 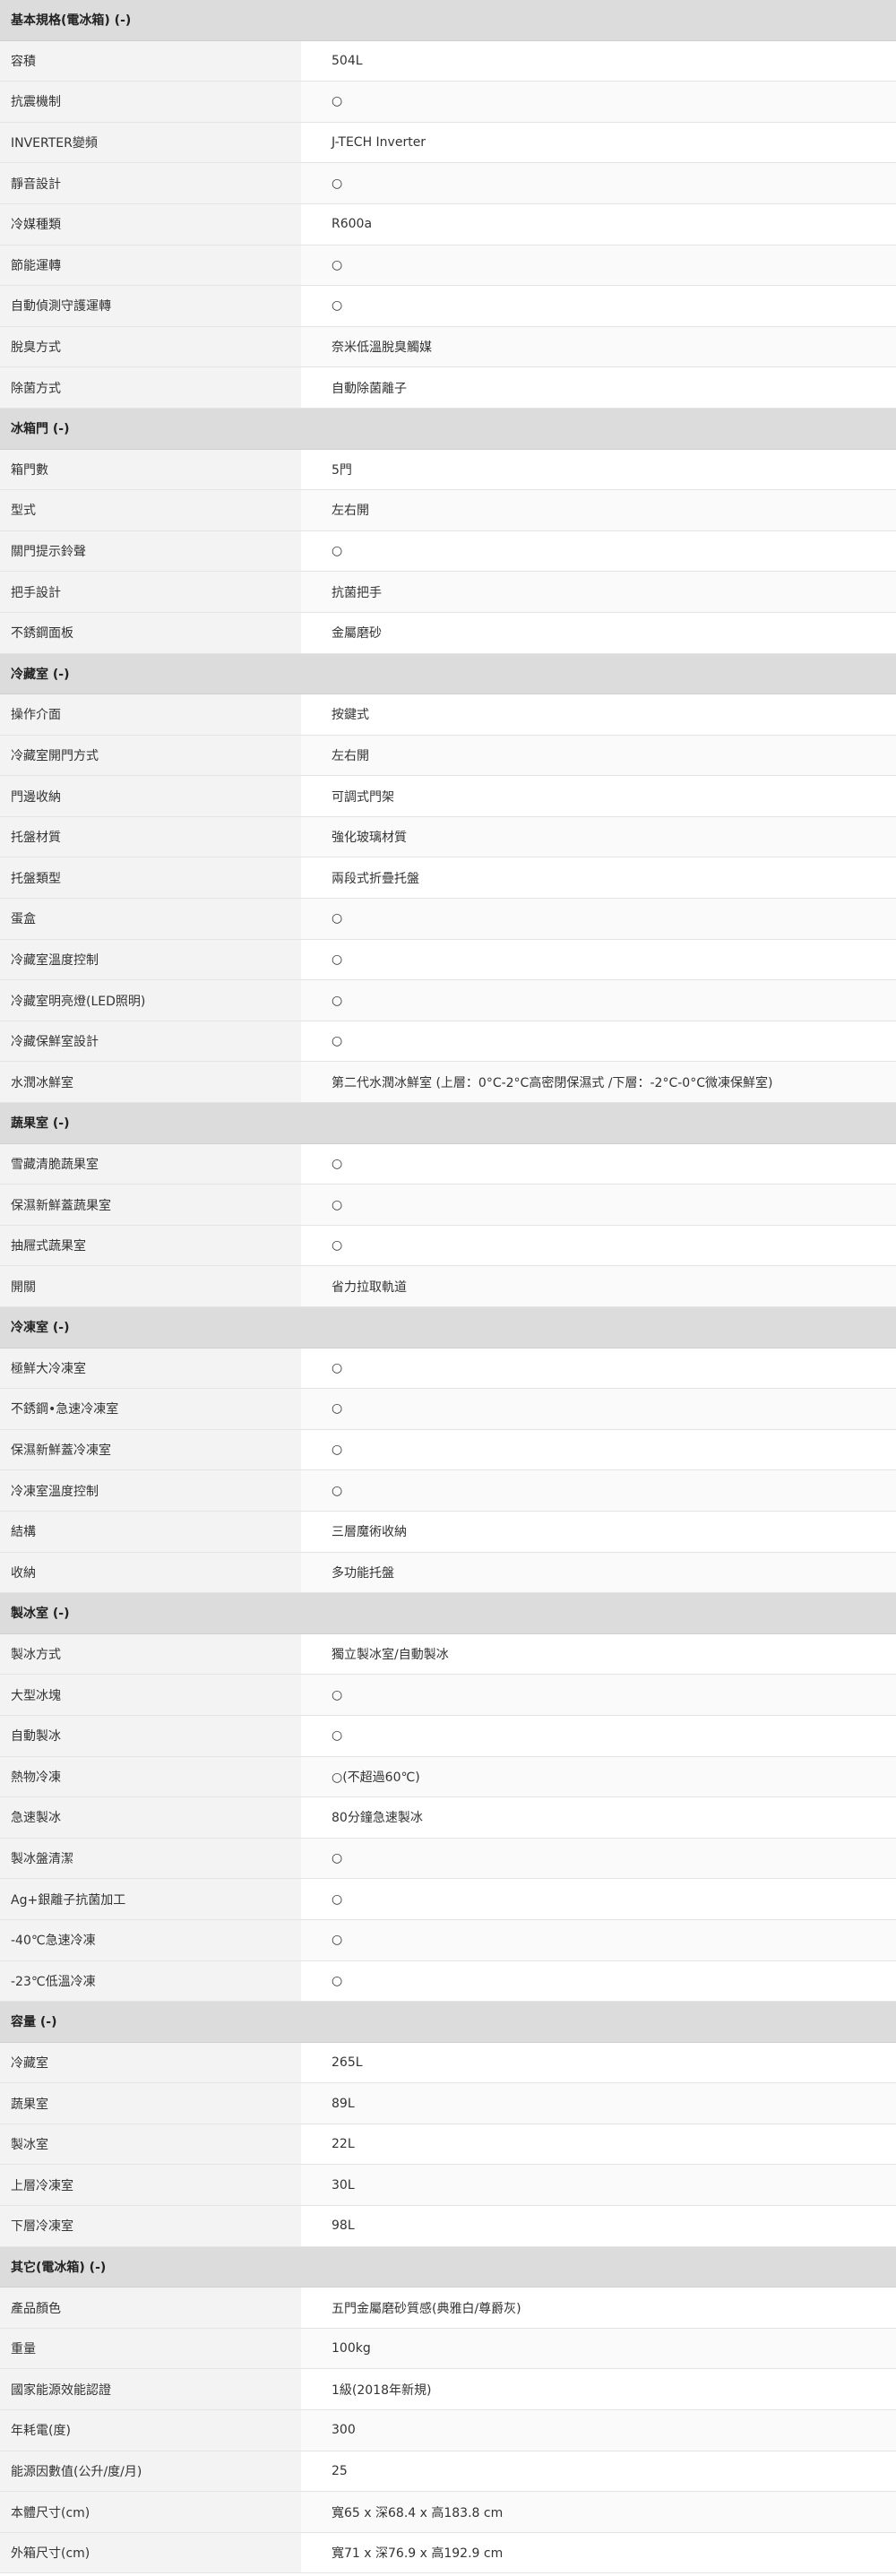 I want to click on spec-row: 抽屜式蔬果室 ○, so click(x=448, y=1246).